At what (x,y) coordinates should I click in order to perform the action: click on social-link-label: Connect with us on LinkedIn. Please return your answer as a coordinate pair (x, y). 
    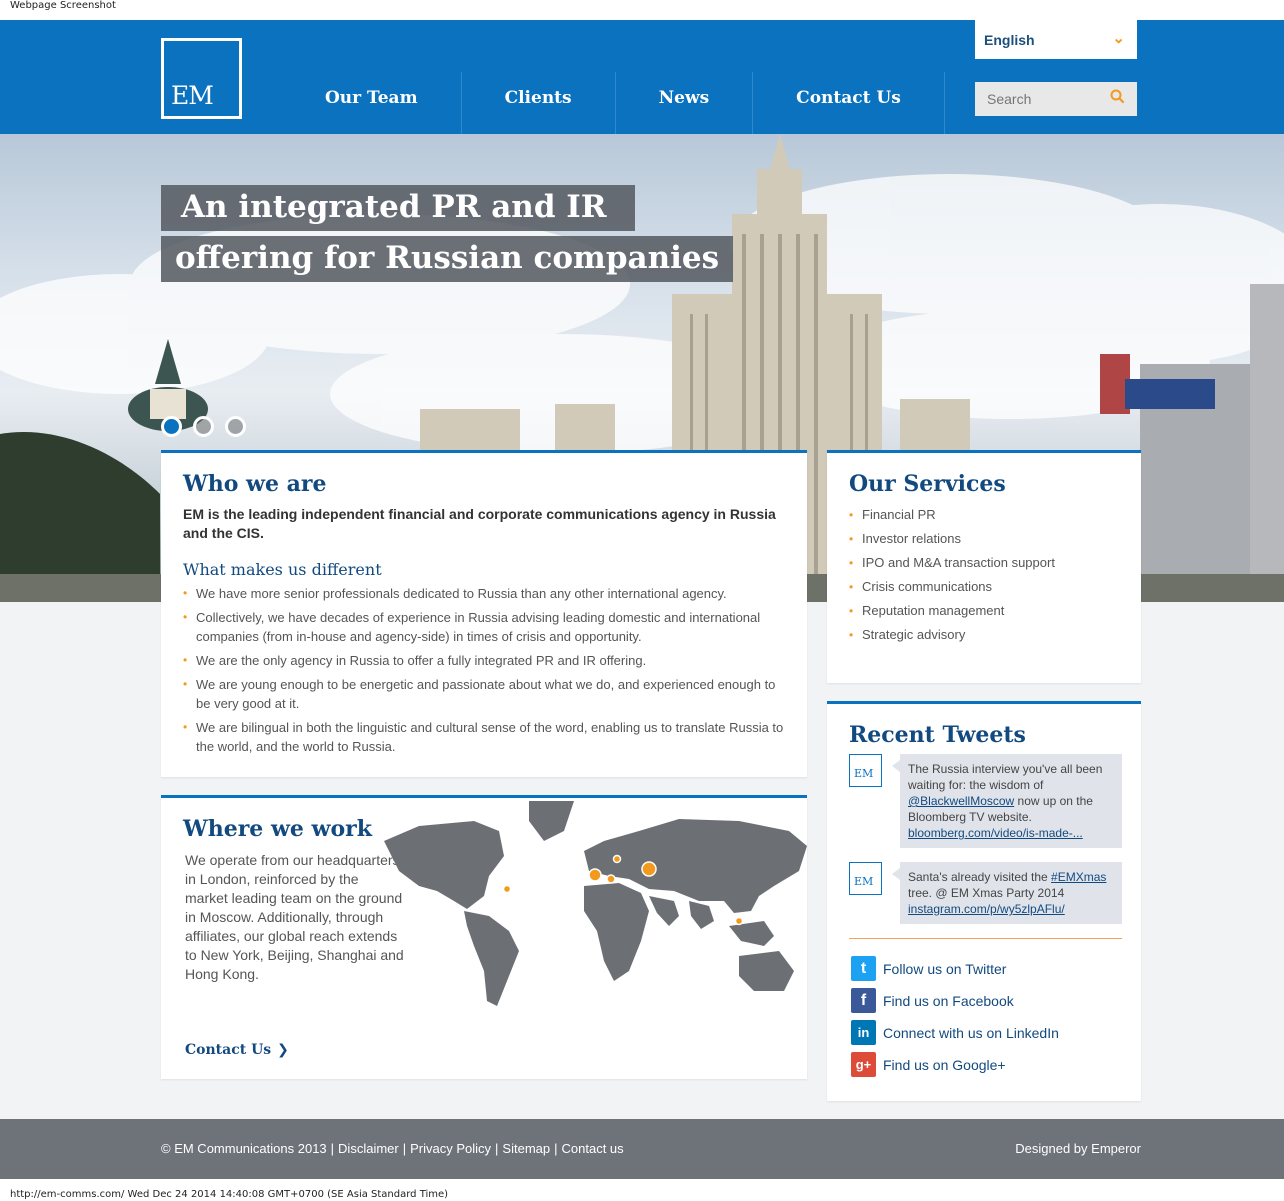
    Looking at the image, I should click on (971, 1033).